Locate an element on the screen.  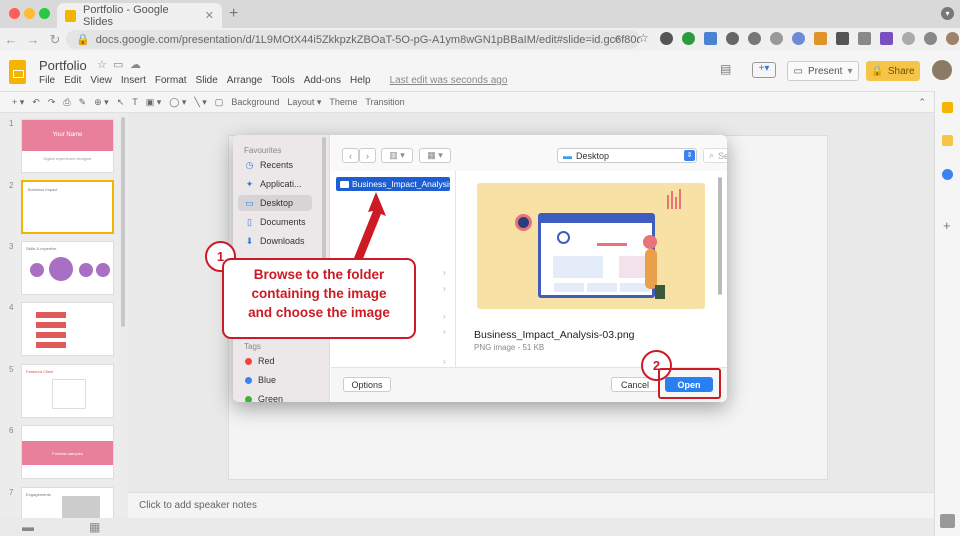
arrow-shape is located at coordinates (370, 226).